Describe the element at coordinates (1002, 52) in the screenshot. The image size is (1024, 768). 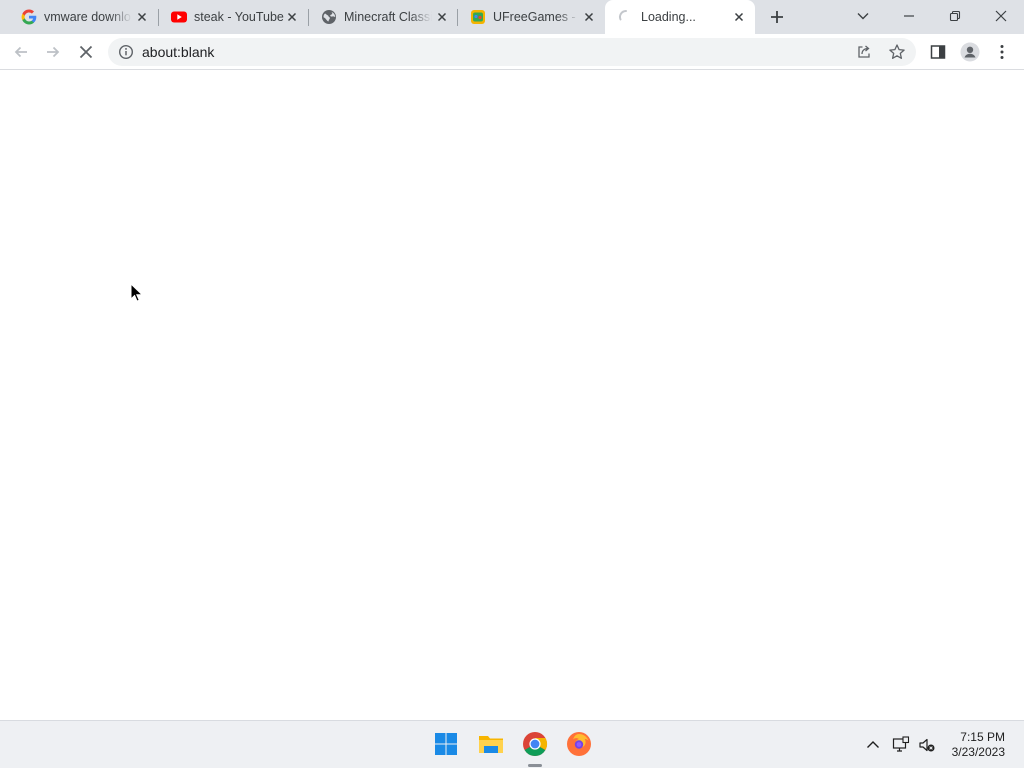
I see `more-menu-icon` at that location.